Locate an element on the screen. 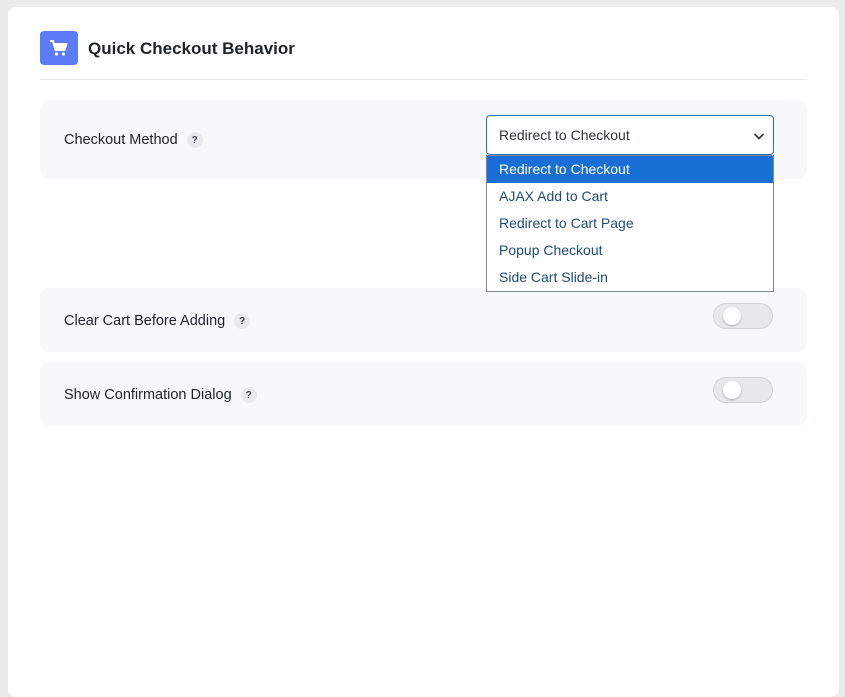  section-header: Quick Checkout Behavior is located at coordinates (423, 55).